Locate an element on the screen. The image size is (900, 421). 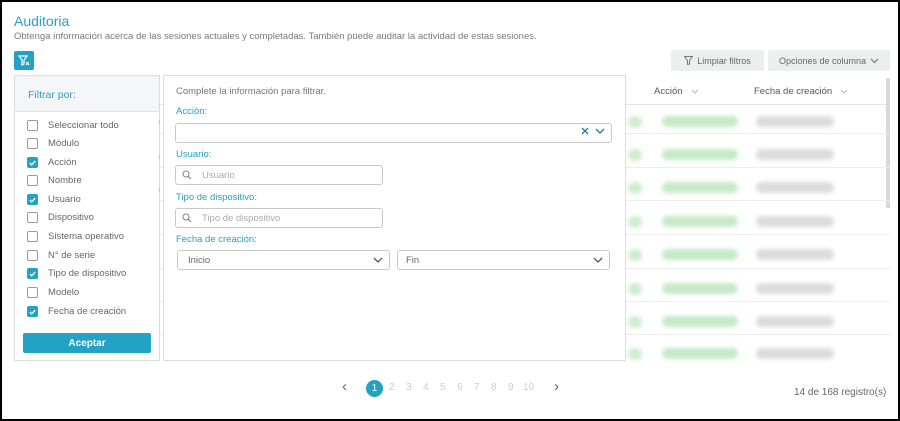
filter-toggle-button is located at coordinates (24, 60).